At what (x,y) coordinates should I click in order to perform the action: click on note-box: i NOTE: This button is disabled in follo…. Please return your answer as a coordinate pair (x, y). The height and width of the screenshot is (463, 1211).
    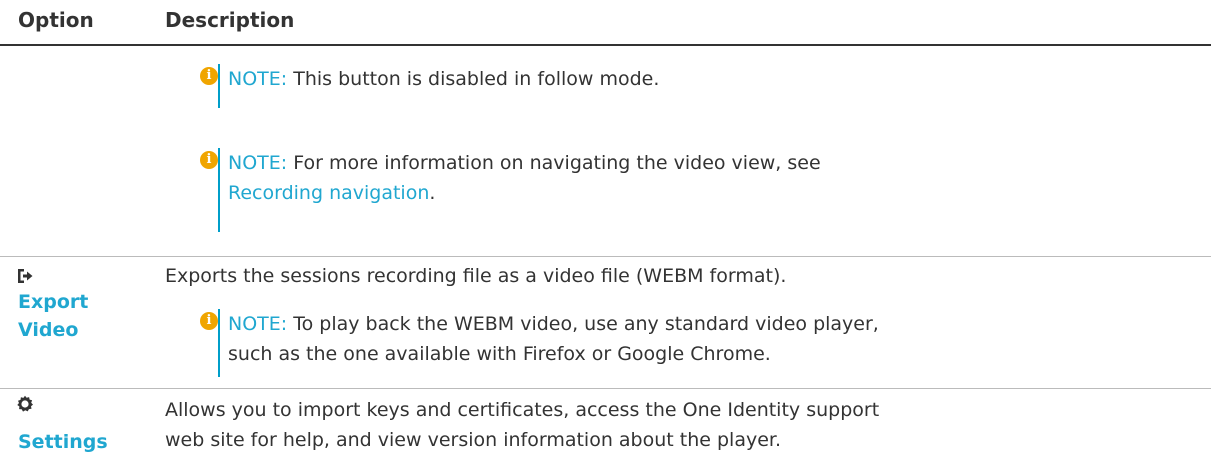
    Looking at the image, I should click on (680, 86).